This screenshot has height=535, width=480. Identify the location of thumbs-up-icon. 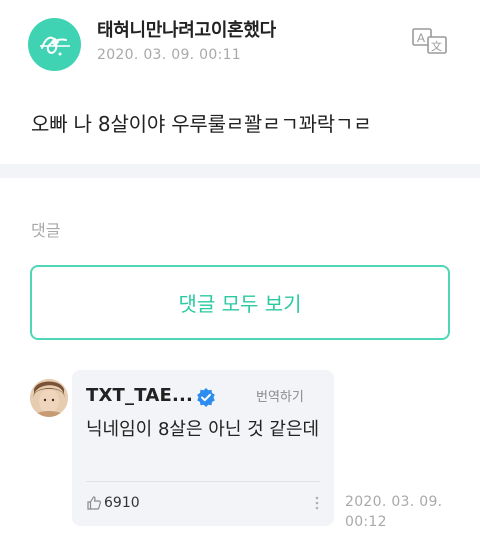
(94, 503).